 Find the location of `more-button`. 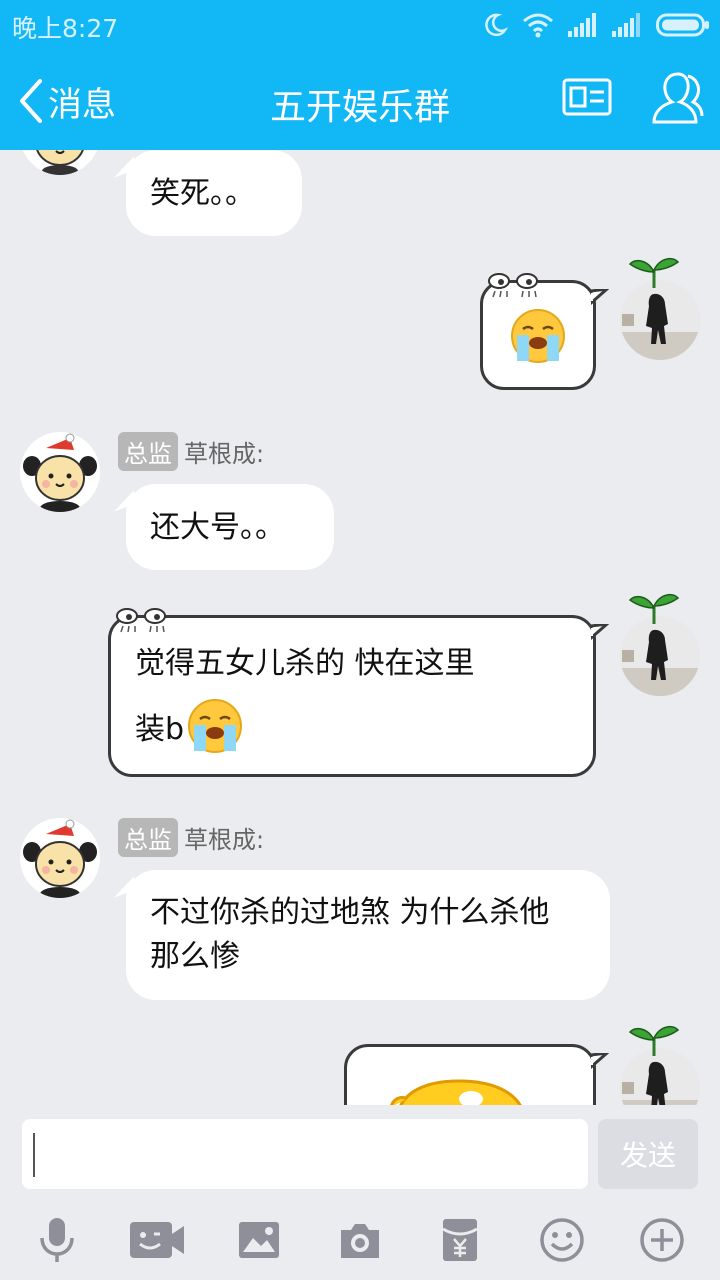

more-button is located at coordinates (662, 1240).